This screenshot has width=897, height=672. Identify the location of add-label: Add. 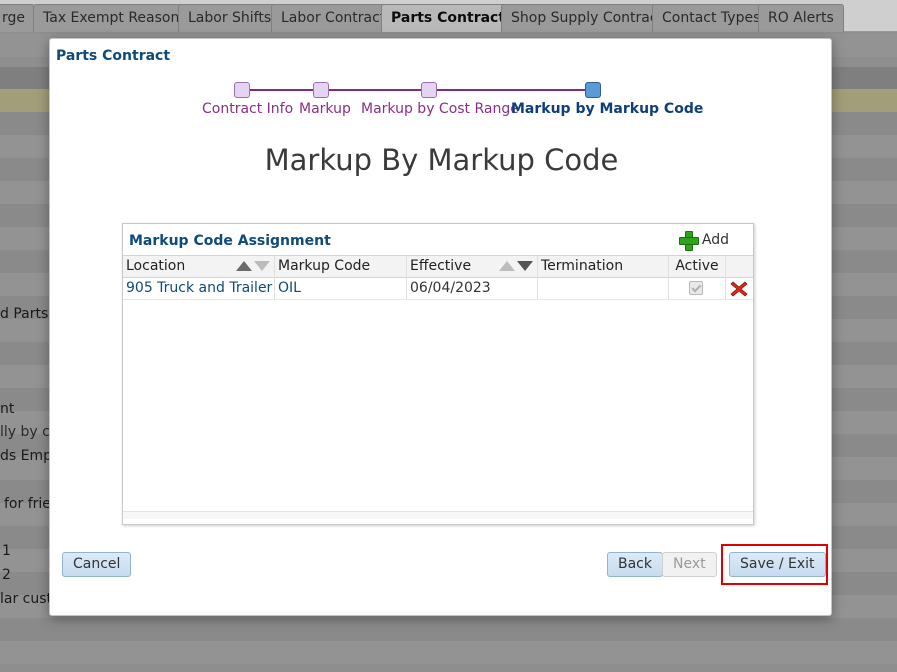
(715, 240).